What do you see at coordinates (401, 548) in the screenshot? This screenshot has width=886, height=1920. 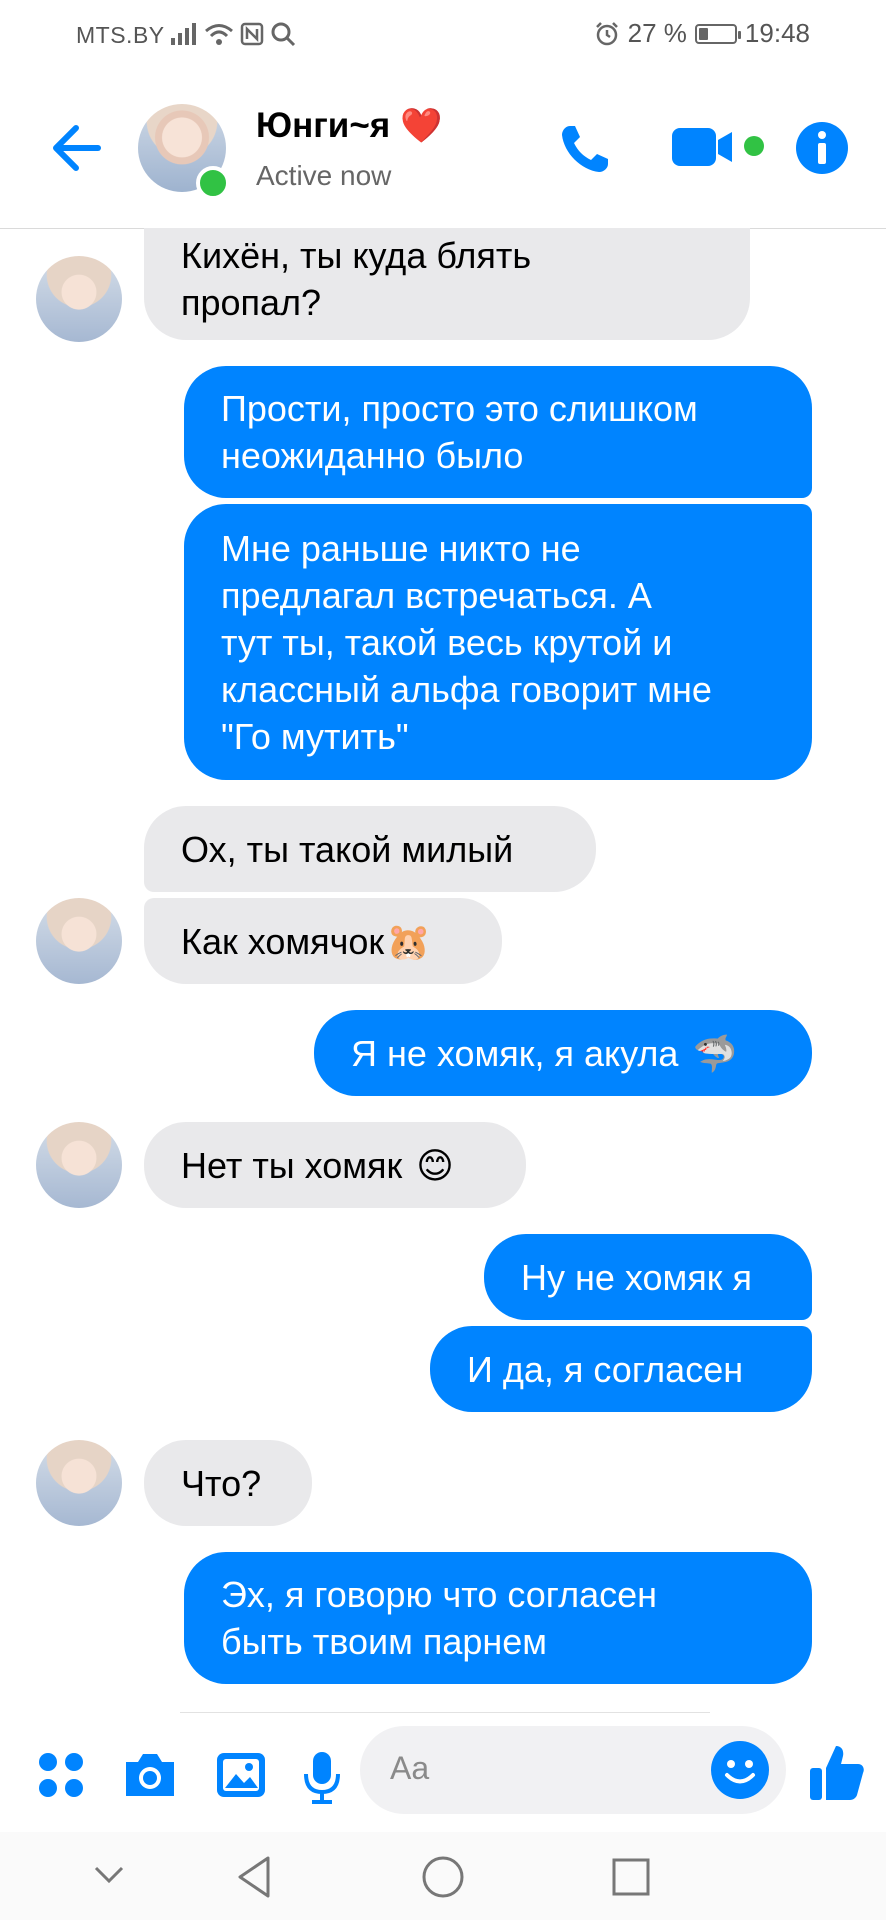 I see `message-line: Мне раньше никто не` at bounding box center [401, 548].